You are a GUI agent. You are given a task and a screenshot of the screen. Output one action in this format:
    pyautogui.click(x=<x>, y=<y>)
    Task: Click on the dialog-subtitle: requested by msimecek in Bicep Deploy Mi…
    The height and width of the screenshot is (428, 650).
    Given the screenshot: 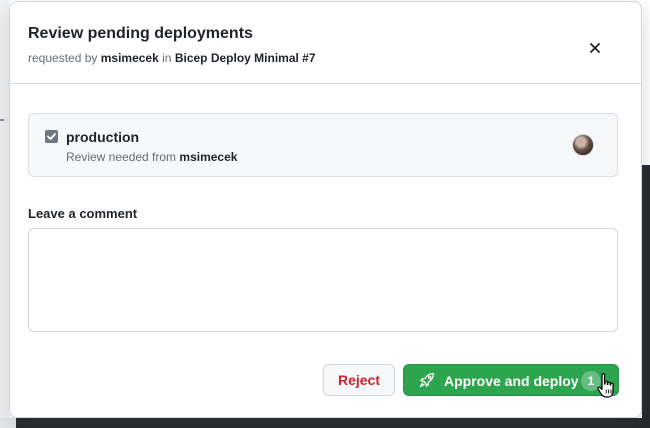 What is the action you would take?
    pyautogui.click(x=172, y=58)
    